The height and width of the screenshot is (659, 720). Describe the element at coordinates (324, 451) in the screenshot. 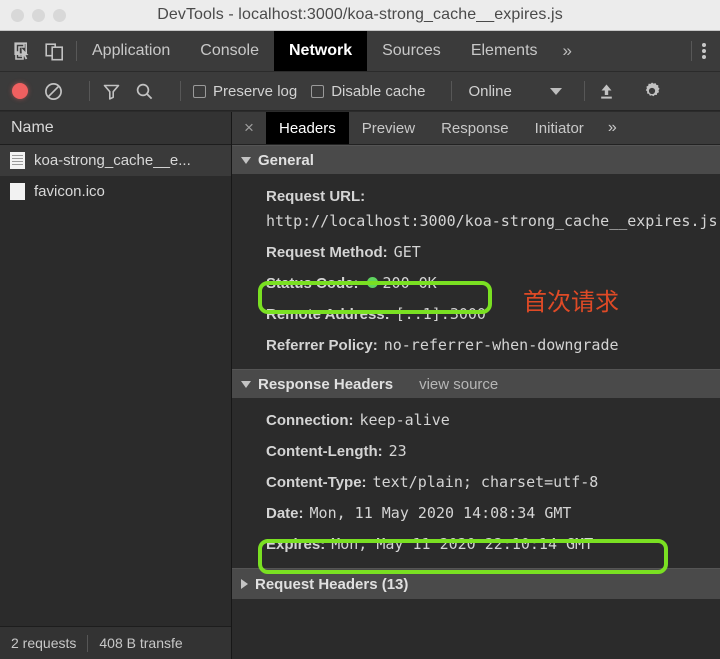

I see `header-key: Content-Length:` at that location.